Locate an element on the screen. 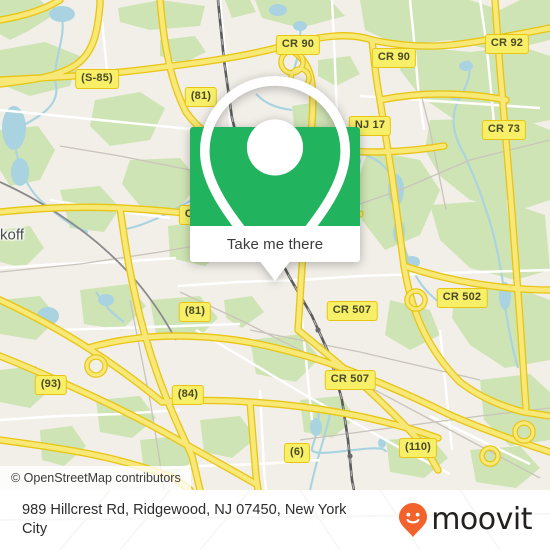 The image size is (550, 550). callout-tail is located at coordinates (275, 267).